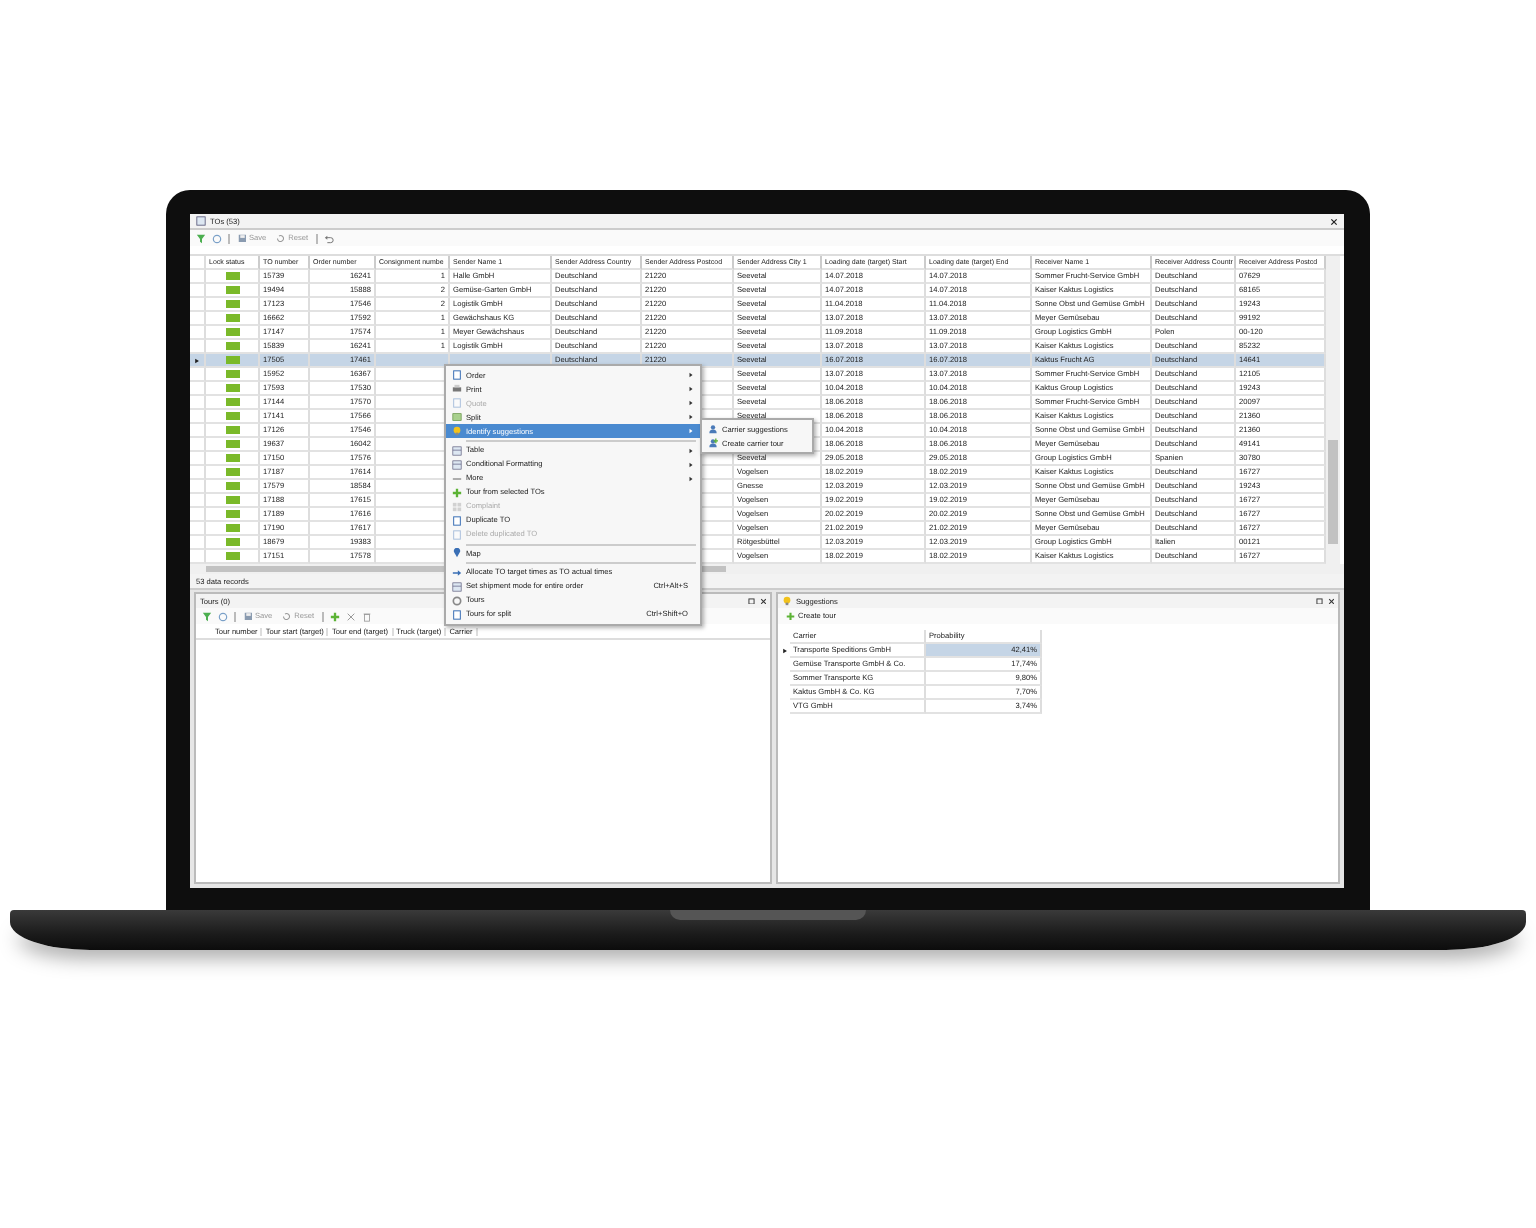  What do you see at coordinates (456, 553) in the screenshot?
I see `pin-icon` at bounding box center [456, 553].